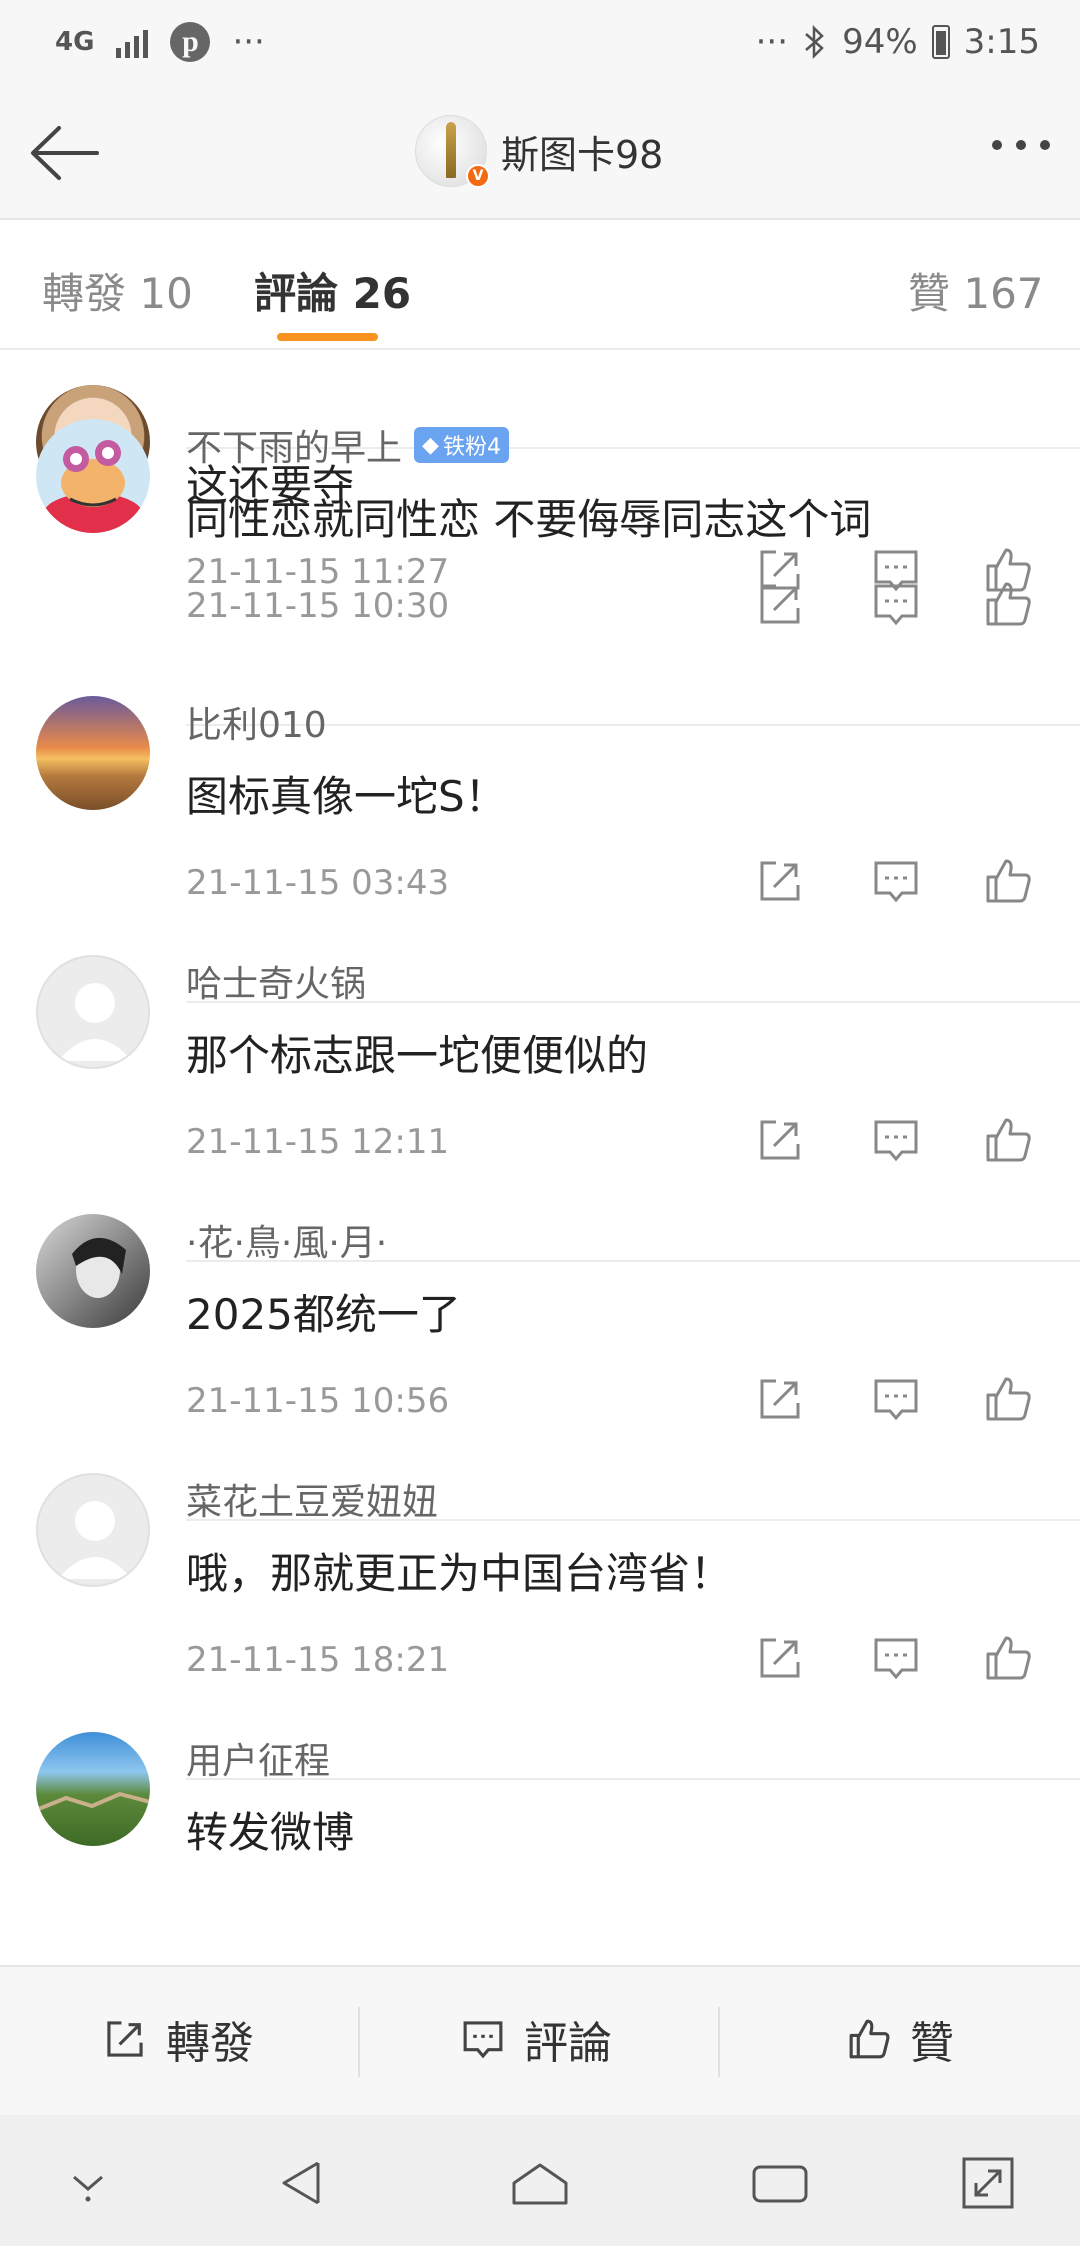 The width and height of the screenshot is (1080, 2246). What do you see at coordinates (302, 2183) in the screenshot?
I see `nav-back-icon` at bounding box center [302, 2183].